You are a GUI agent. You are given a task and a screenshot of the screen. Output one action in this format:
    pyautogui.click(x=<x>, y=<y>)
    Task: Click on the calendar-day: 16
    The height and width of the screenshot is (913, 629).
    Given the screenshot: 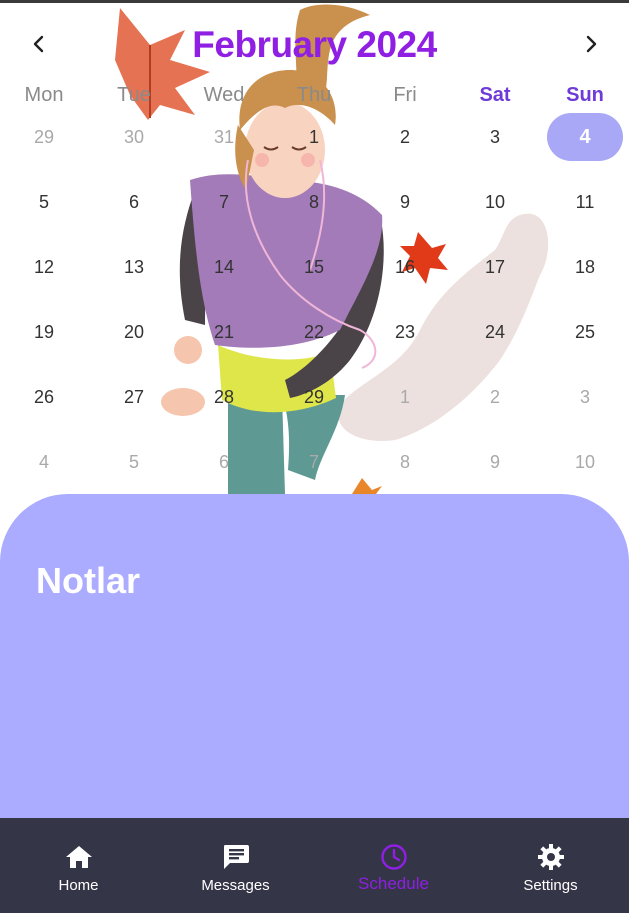 What is the action you would take?
    pyautogui.click(x=405, y=267)
    